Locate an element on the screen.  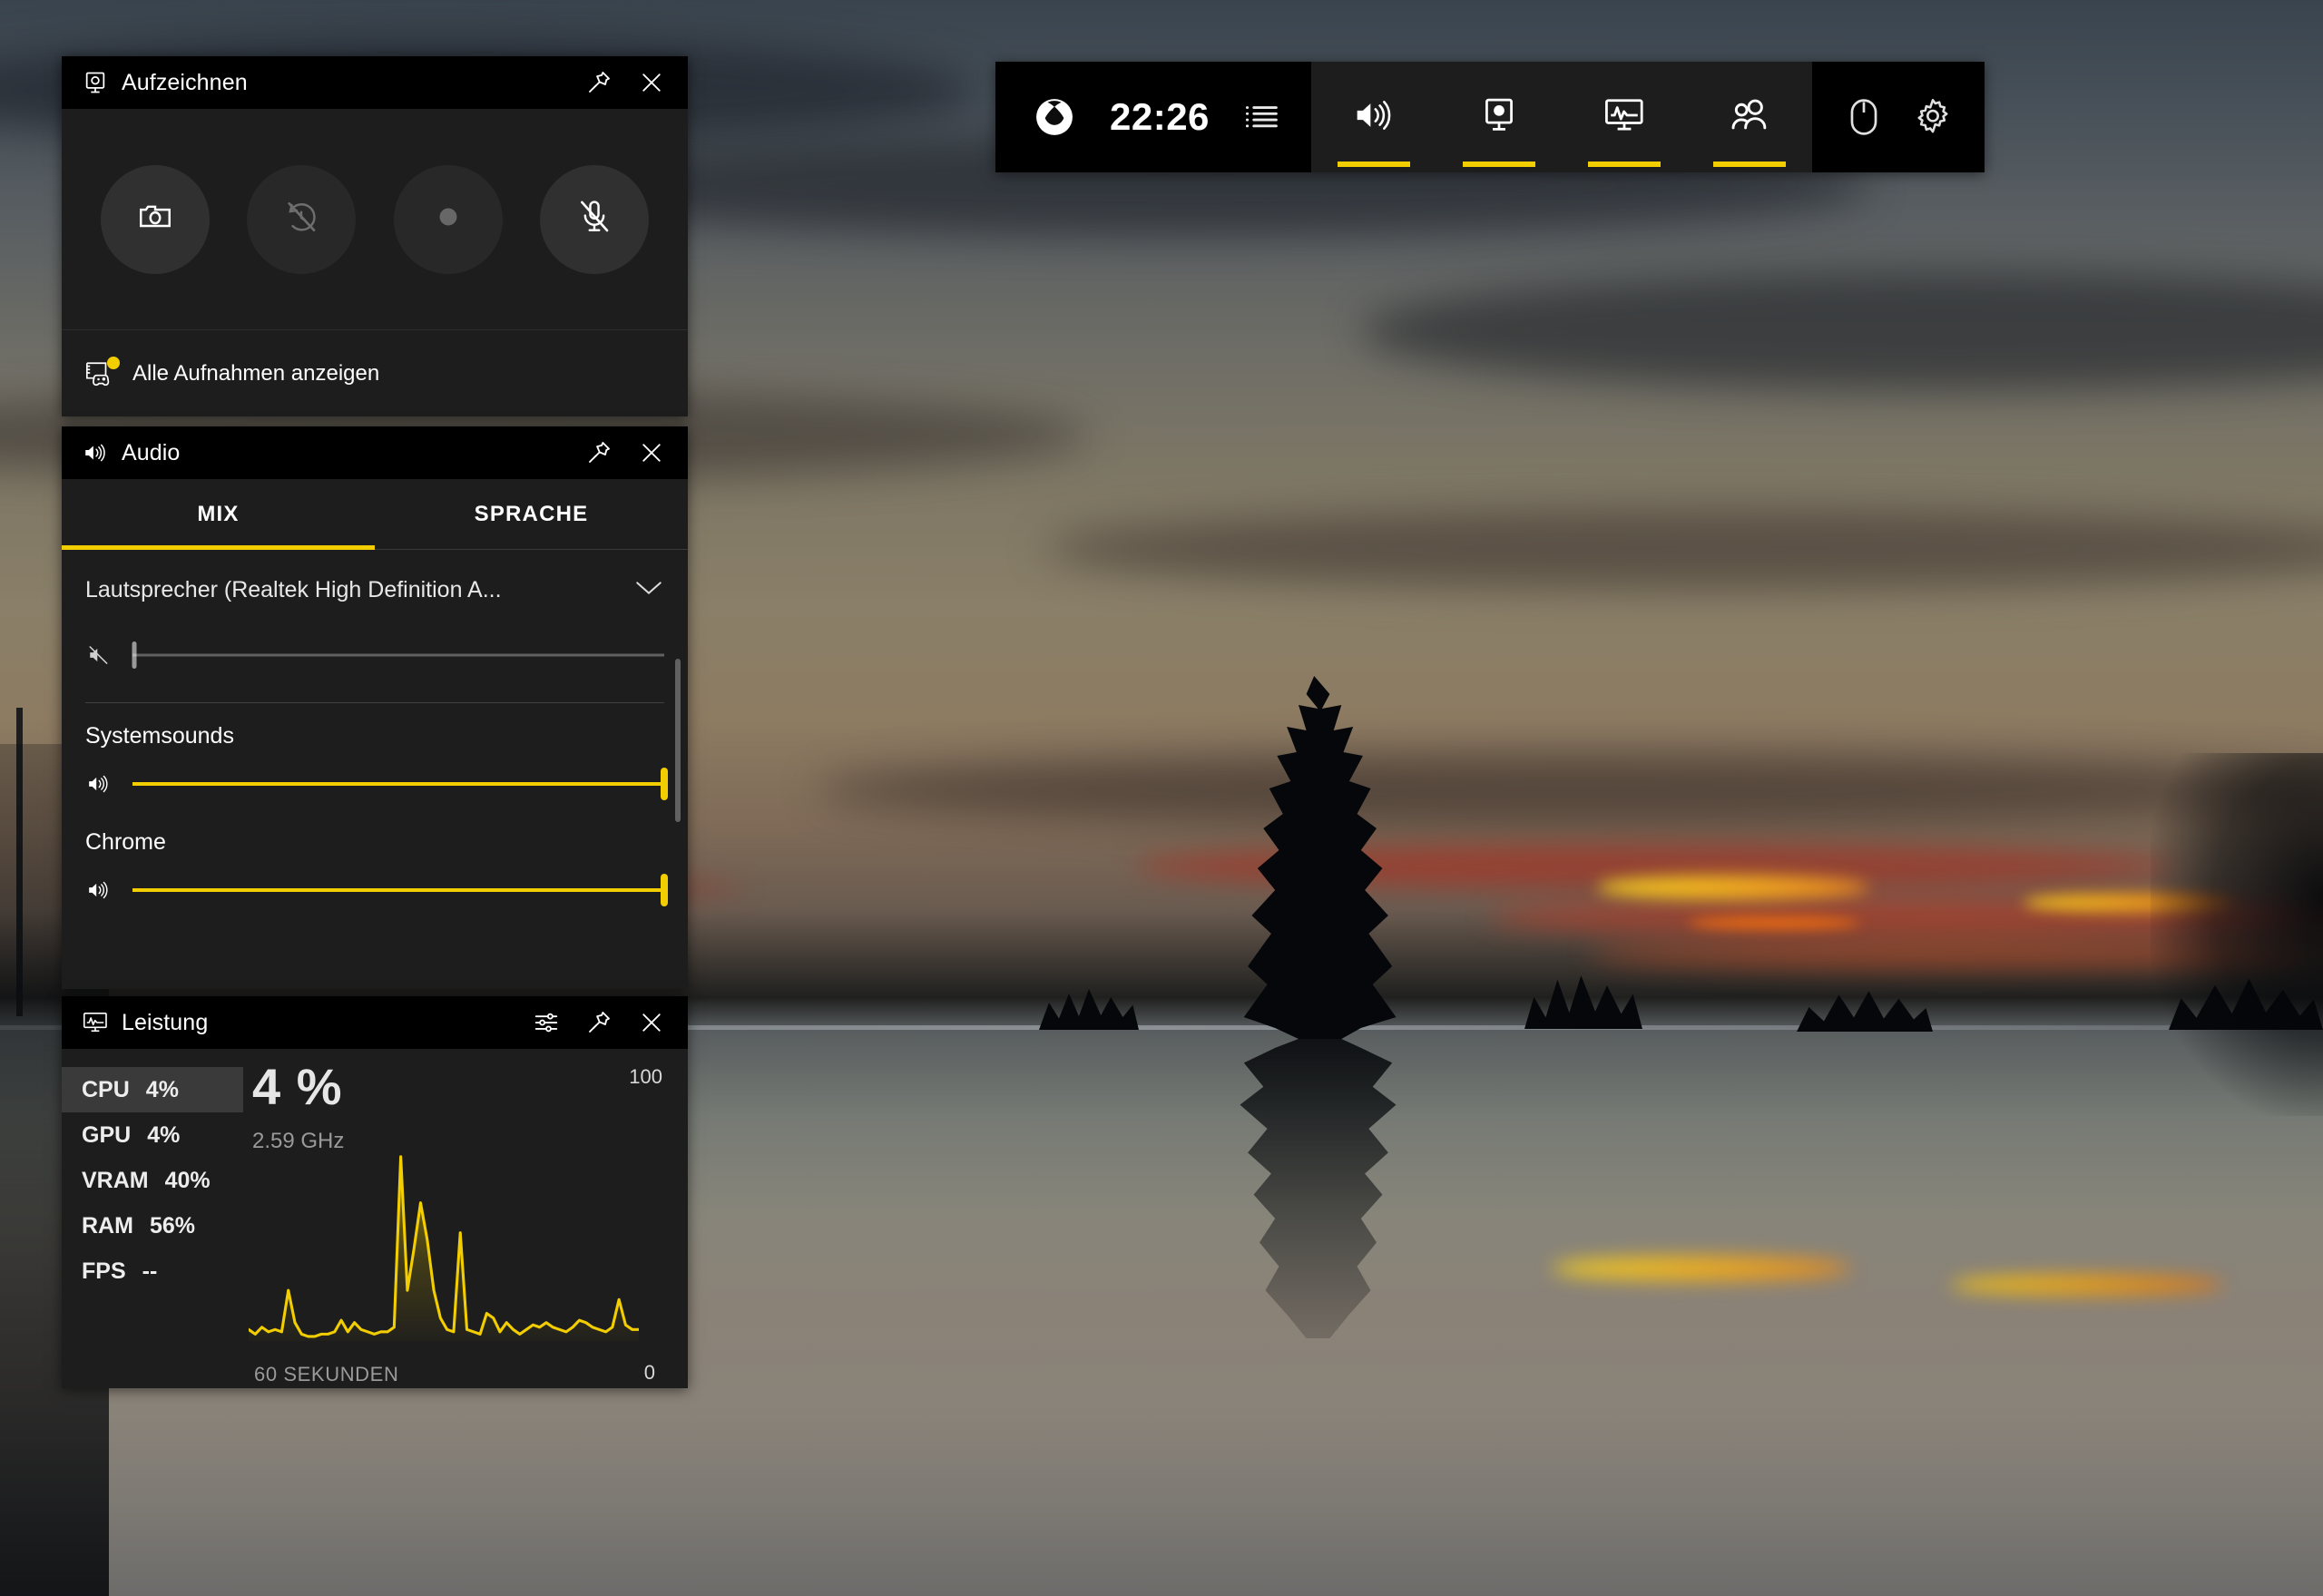
new-captures-badge is located at coordinates (114, 362).